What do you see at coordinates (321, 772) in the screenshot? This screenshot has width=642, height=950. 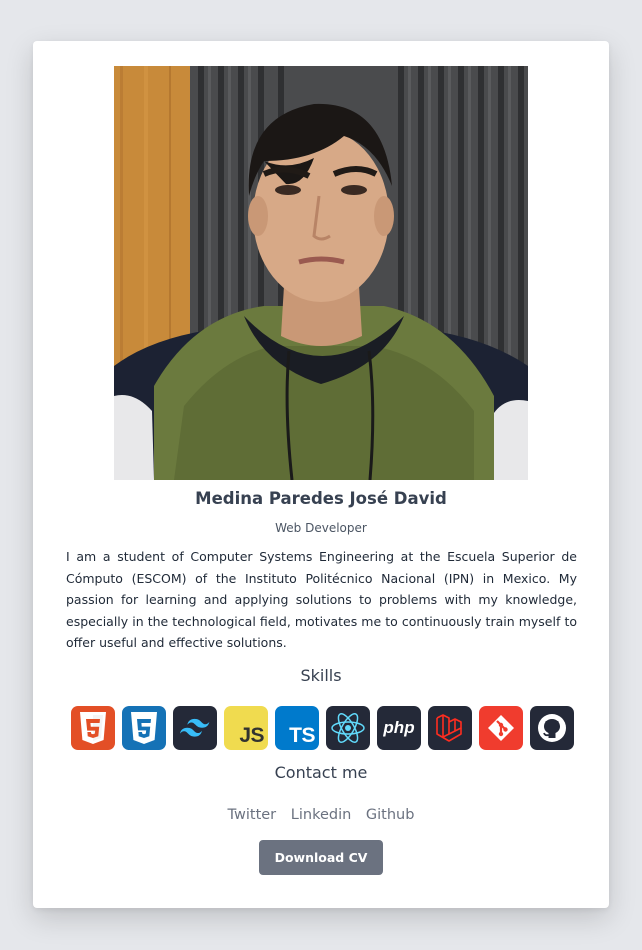 I see `contact-heading: Contact me` at bounding box center [321, 772].